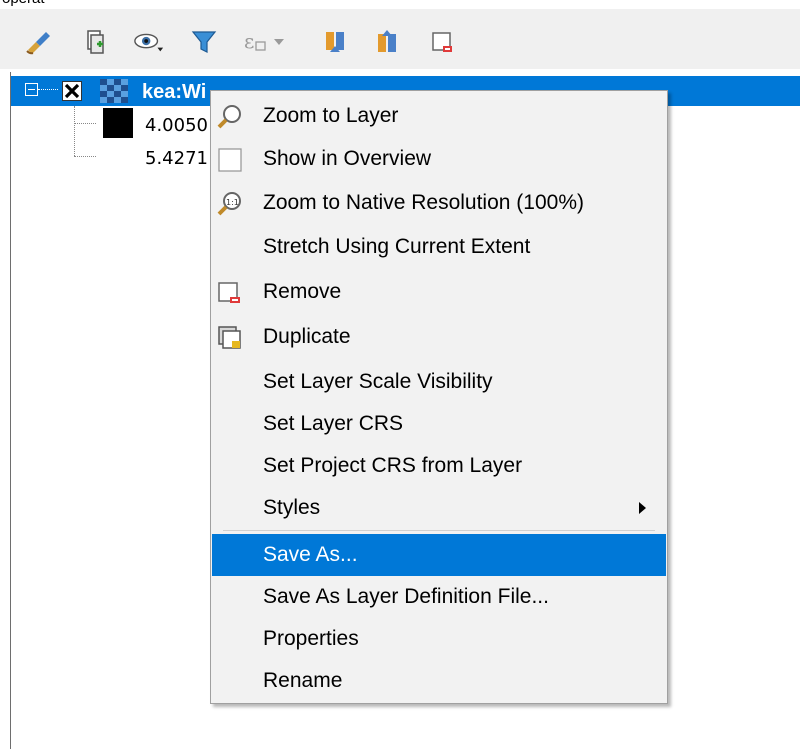 The image size is (800, 749). What do you see at coordinates (378, 381) in the screenshot?
I see `menu-item-label: Set Layer Scale Visibility` at bounding box center [378, 381].